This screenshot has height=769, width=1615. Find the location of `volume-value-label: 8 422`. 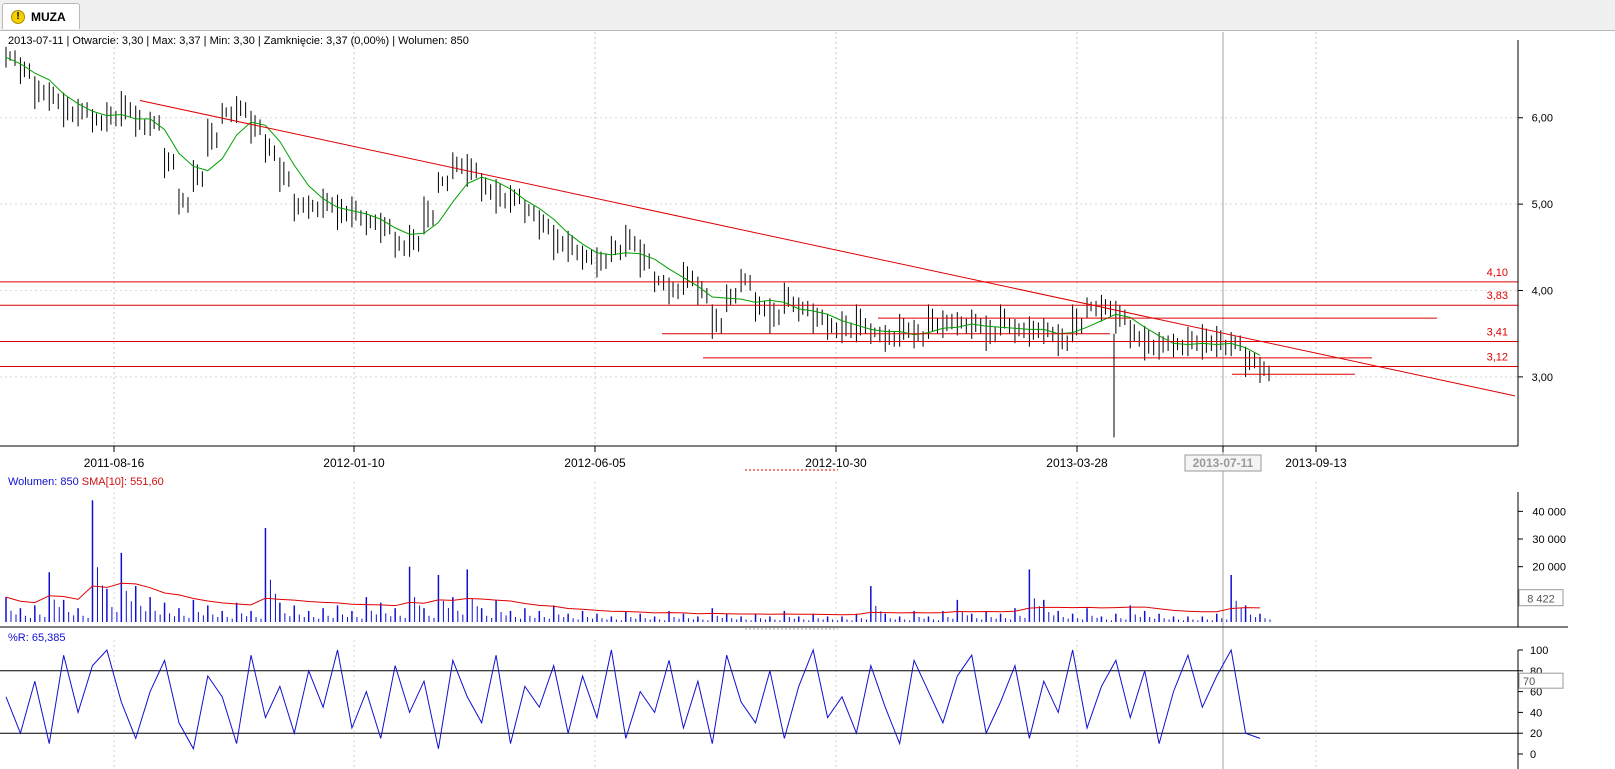

volume-value-label: 8 422 is located at coordinates (1541, 600).